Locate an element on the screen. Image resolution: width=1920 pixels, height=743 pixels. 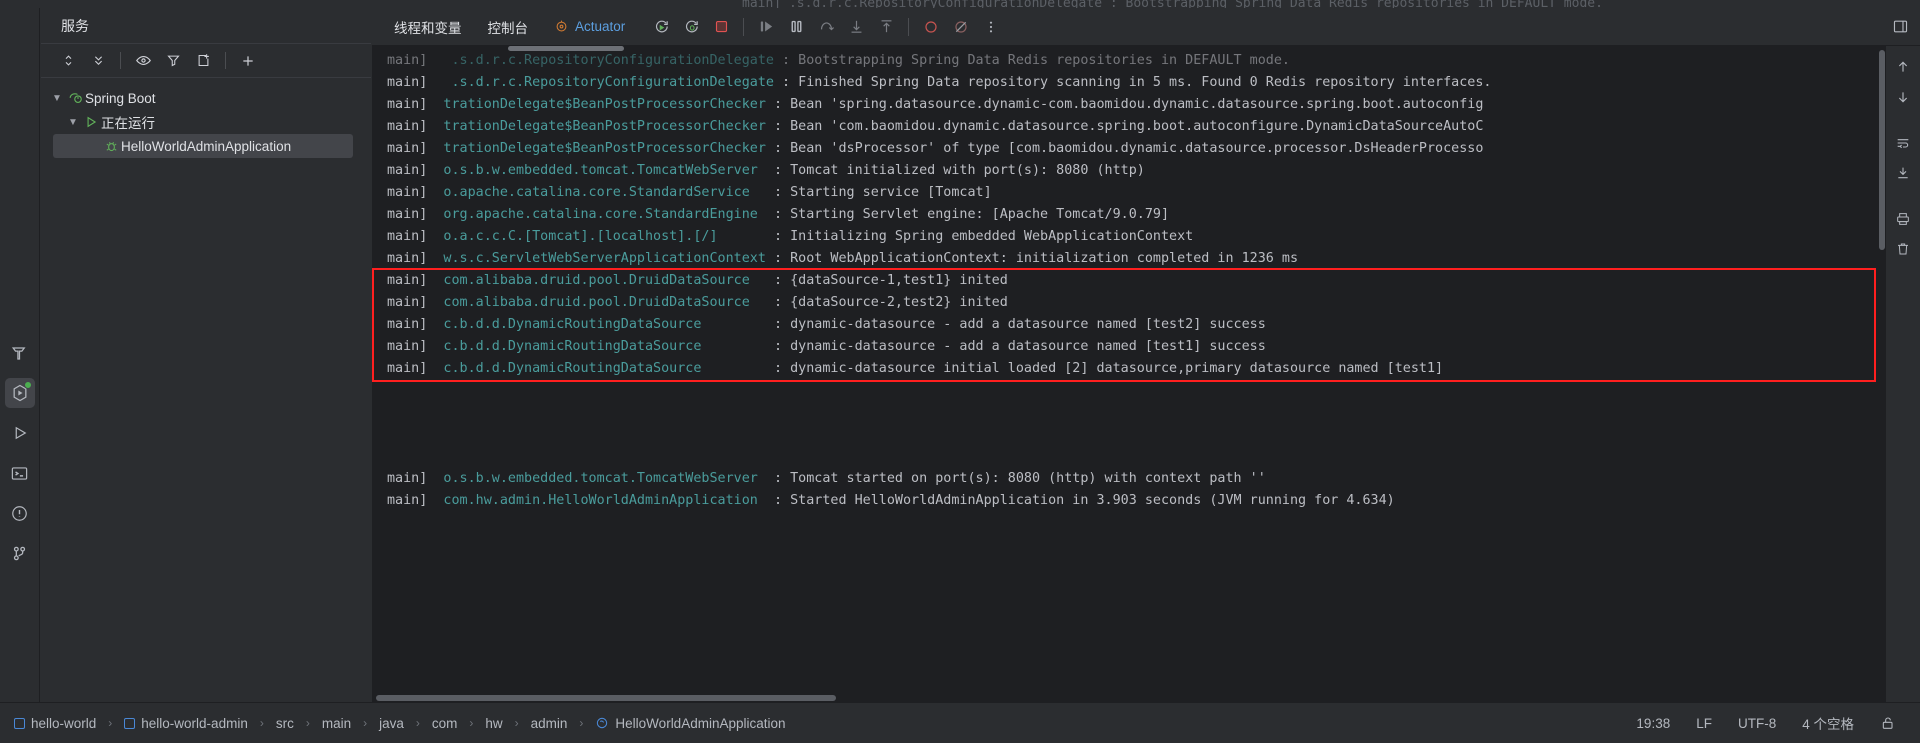
file-encoding: UTF-8 is located at coordinates (1757, 723).